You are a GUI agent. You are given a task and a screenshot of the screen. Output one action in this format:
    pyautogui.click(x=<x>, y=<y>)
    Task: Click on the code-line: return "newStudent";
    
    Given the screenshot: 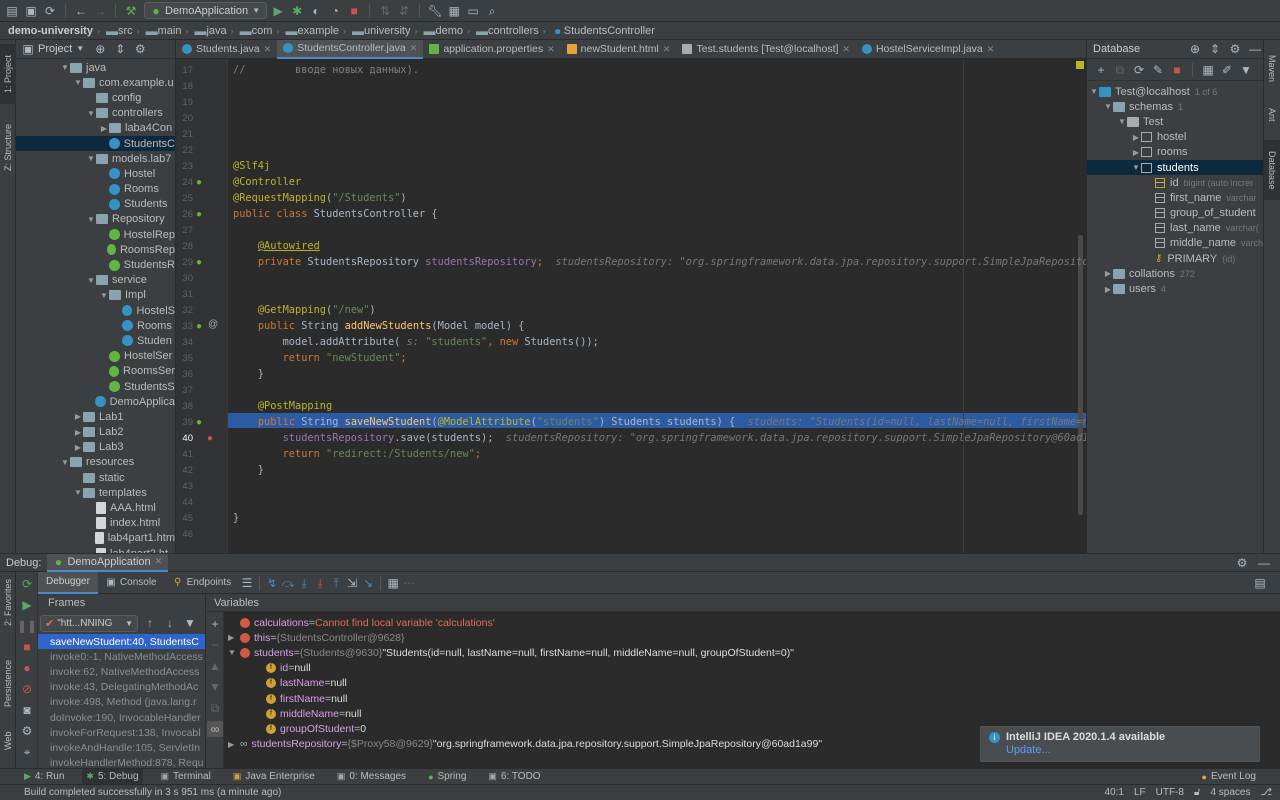 What is the action you would take?
    pyautogui.click(x=320, y=358)
    